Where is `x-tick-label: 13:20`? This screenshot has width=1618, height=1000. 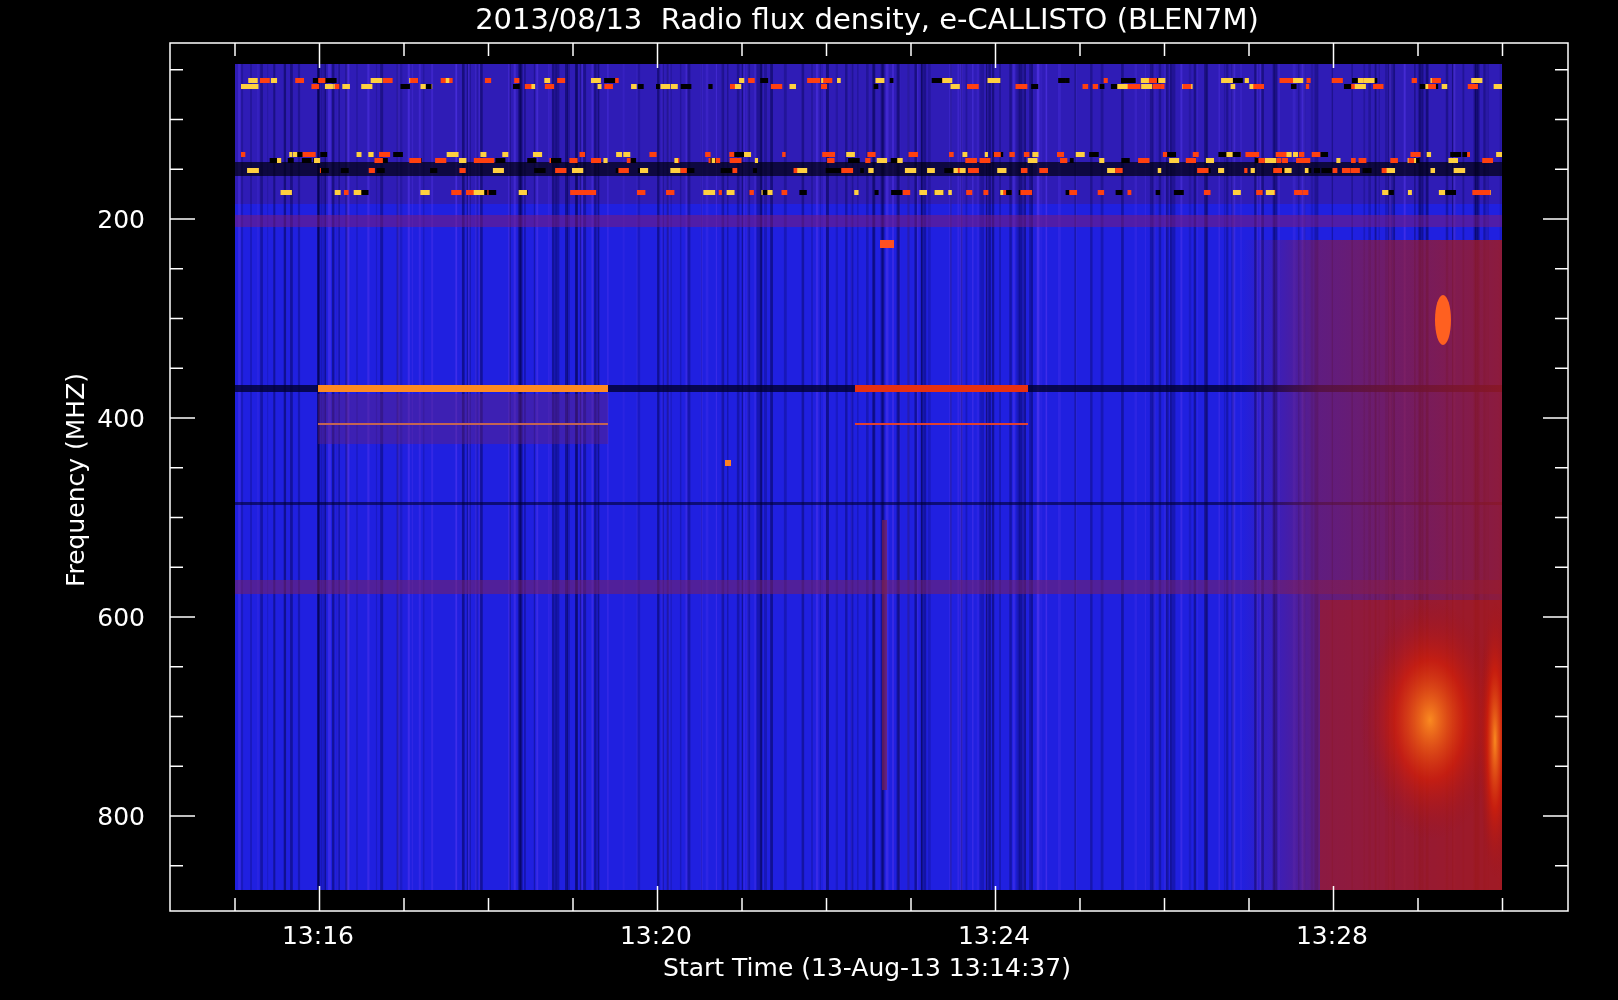
x-tick-label: 13:20 is located at coordinates (656, 935).